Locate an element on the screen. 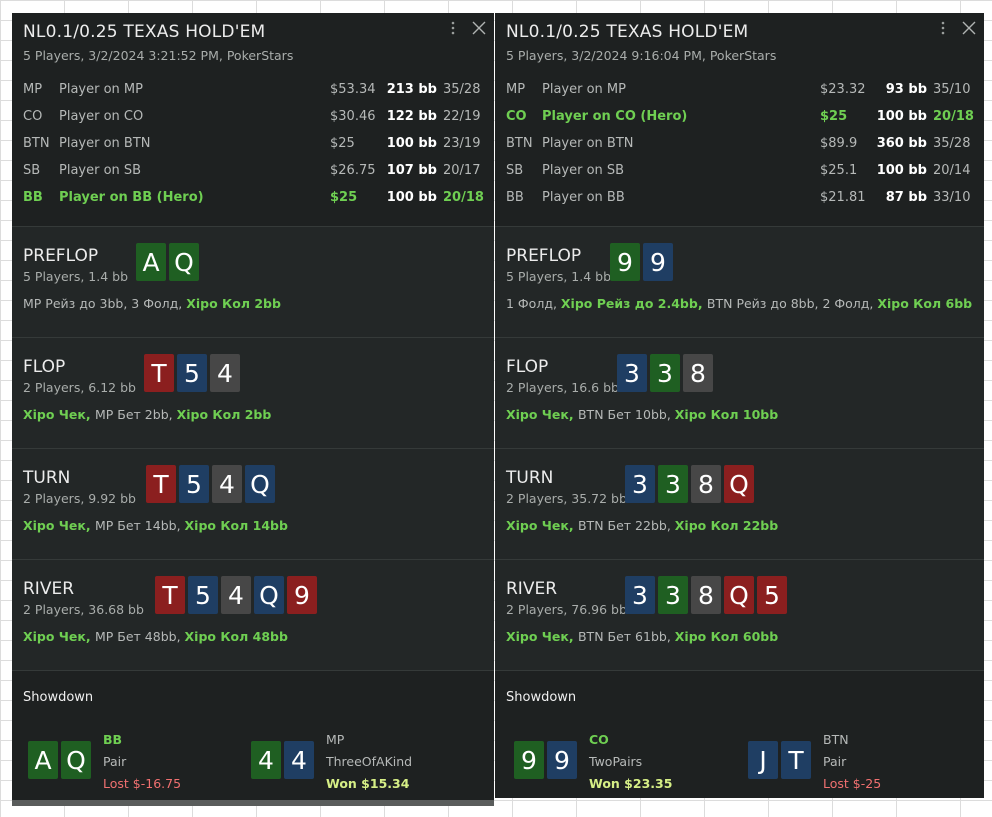 This screenshot has height=817, width=992. player-stack: $30.46 is located at coordinates (353, 116).